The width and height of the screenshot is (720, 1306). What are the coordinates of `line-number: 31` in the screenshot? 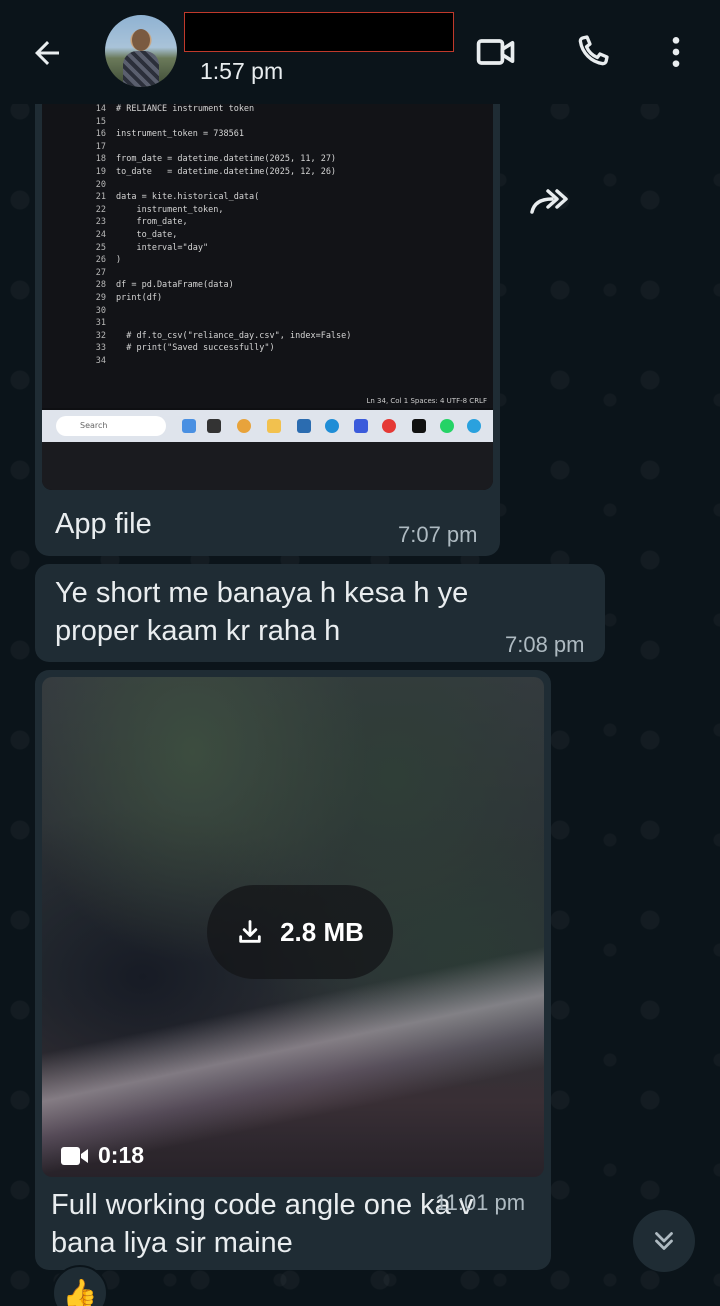 It's located at (100, 323).